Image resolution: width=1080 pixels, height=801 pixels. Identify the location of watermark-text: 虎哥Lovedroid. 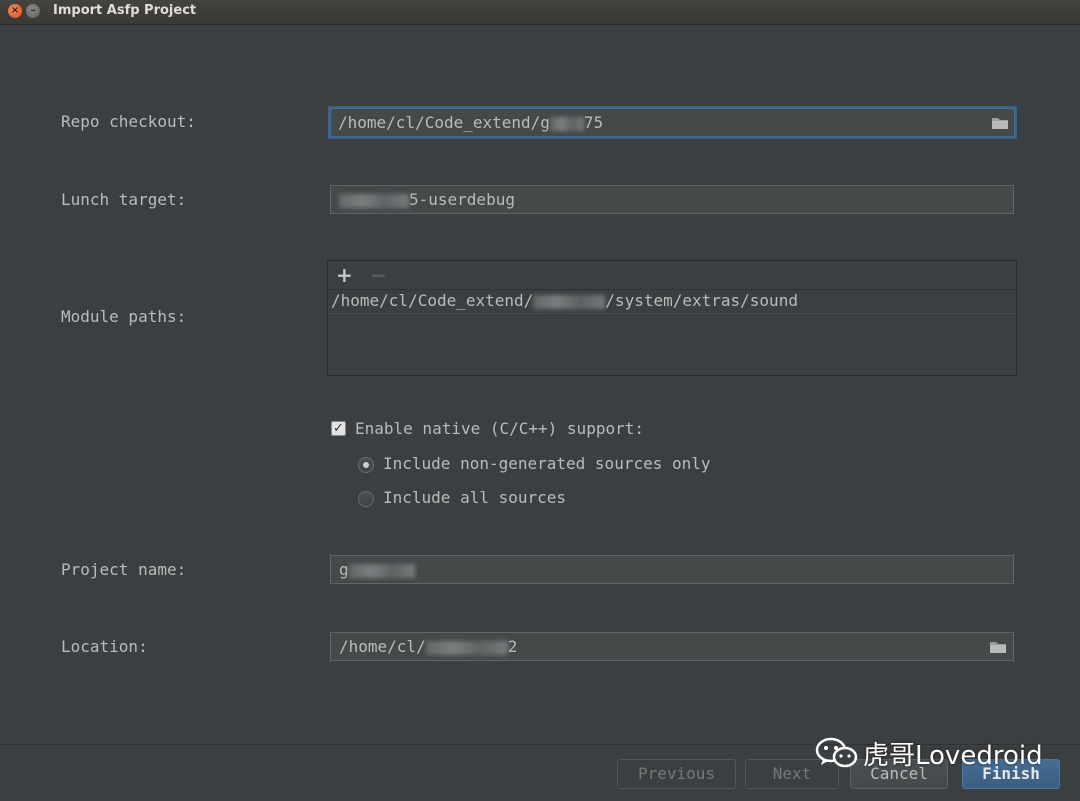
(953, 756).